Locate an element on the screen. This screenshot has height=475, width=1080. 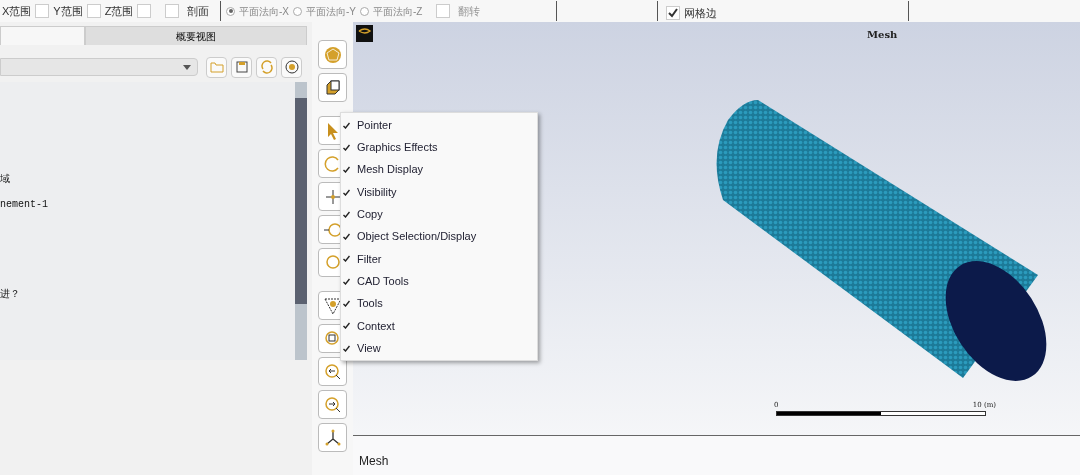
dropdown is located at coordinates (99, 67).